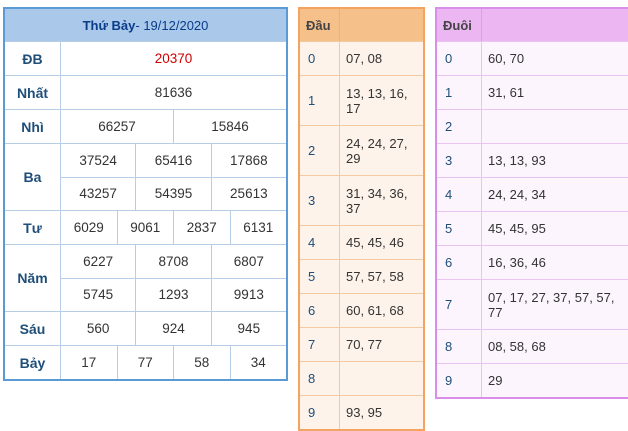 The height and width of the screenshot is (431, 628). What do you see at coordinates (248, 328) in the screenshot?
I see `prize-number: 945` at bounding box center [248, 328].